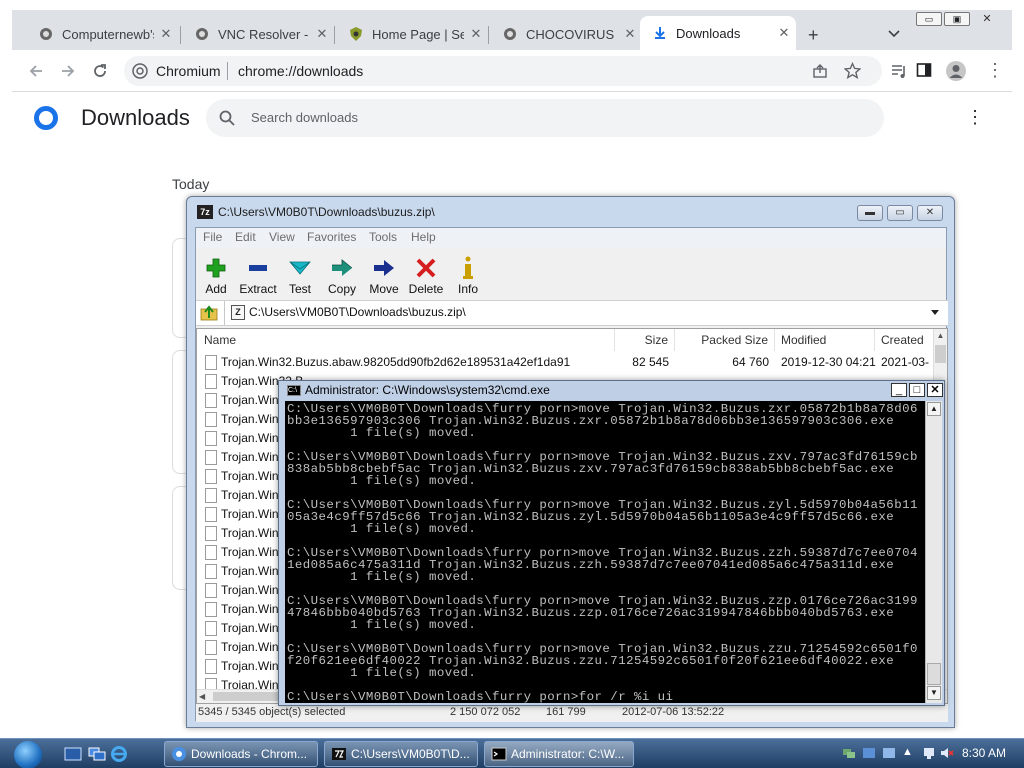  What do you see at coordinates (900, 213) in the screenshot?
I see `maximize-icon: ▭` at bounding box center [900, 213].